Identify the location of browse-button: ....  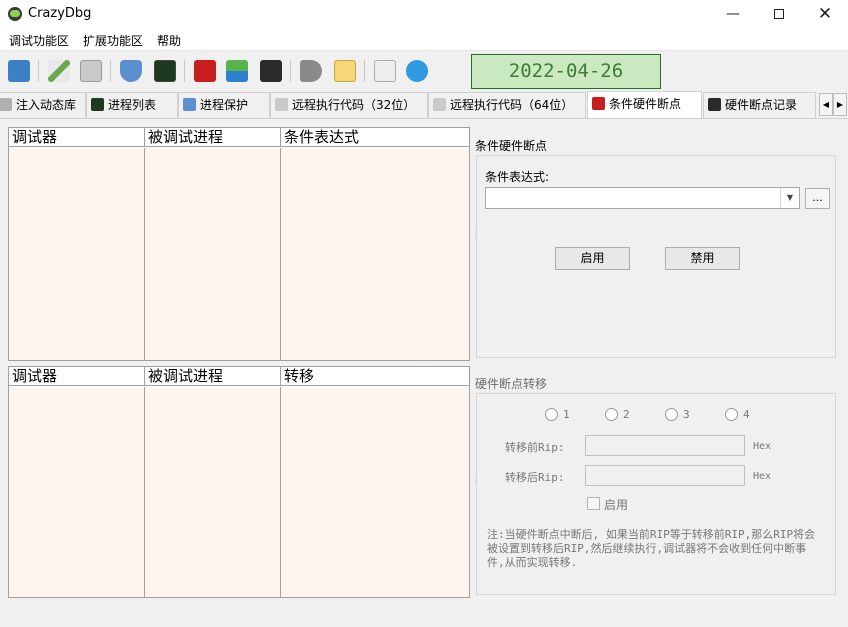
(817, 198).